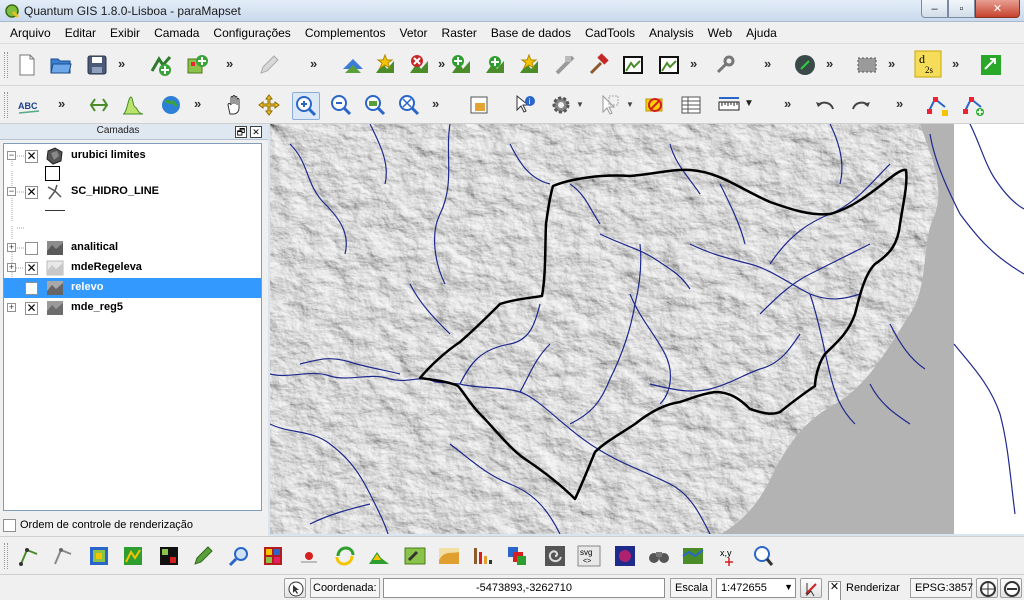 The height and width of the screenshot is (600, 1024). I want to click on menu-base-de-dados: Base de dados, so click(531, 33).